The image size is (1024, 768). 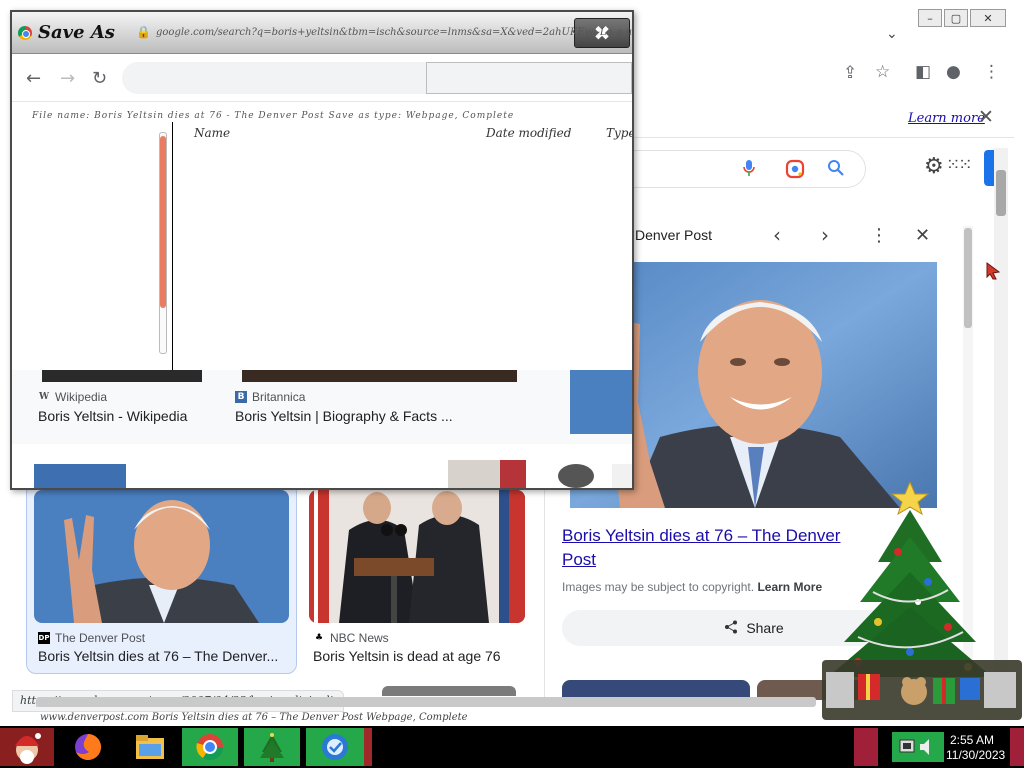 What do you see at coordinates (279, 397) in the screenshot?
I see `result-source-label: Britannica` at bounding box center [279, 397].